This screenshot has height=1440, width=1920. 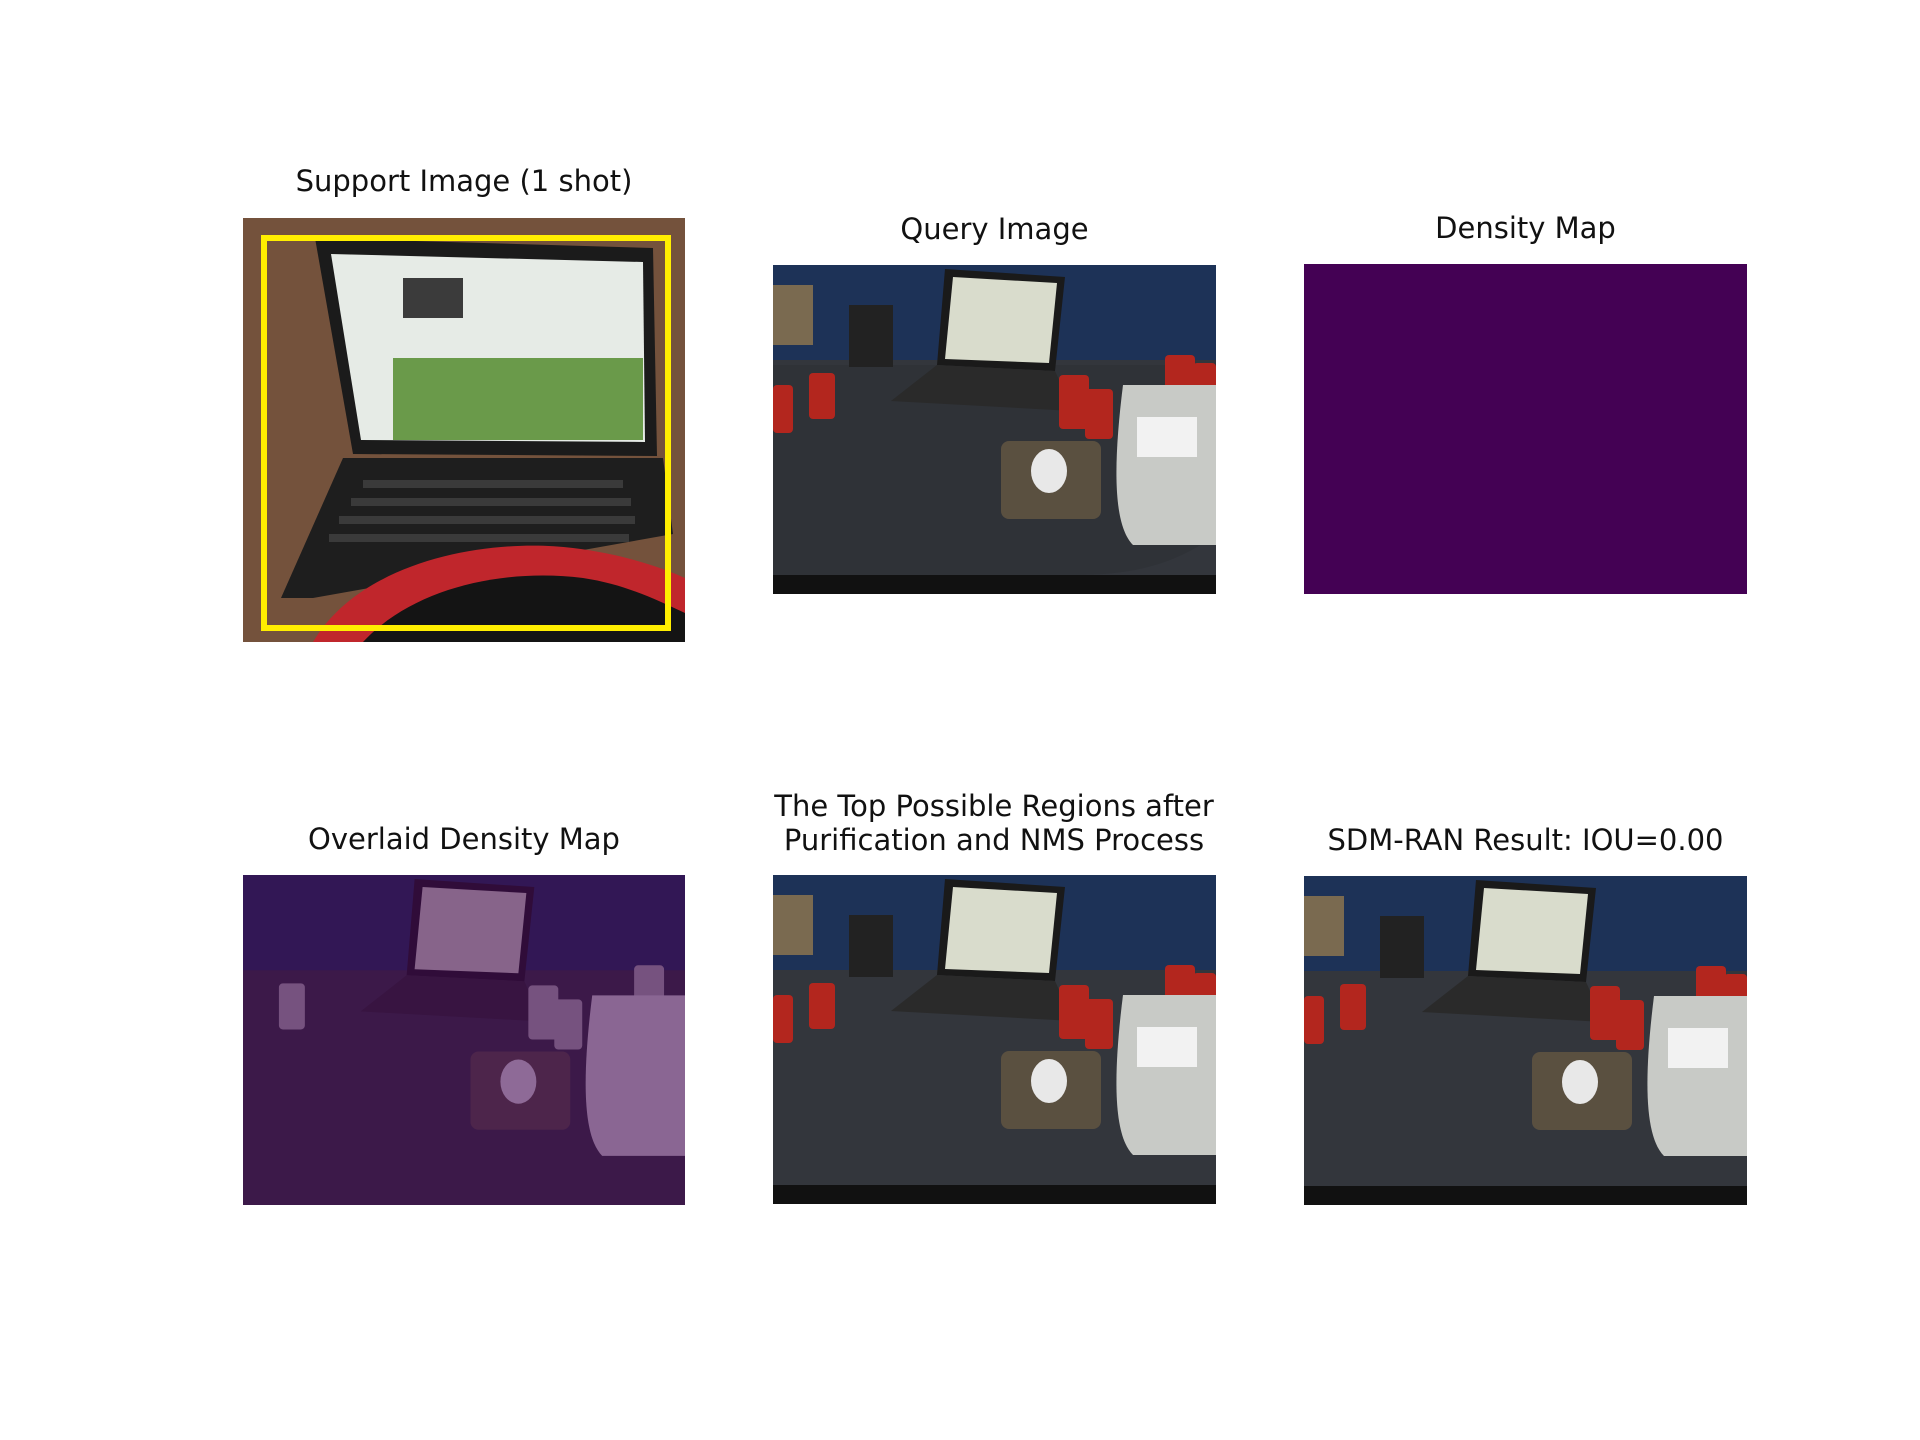 I want to click on query-image-title: Query Image, so click(x=994, y=229).